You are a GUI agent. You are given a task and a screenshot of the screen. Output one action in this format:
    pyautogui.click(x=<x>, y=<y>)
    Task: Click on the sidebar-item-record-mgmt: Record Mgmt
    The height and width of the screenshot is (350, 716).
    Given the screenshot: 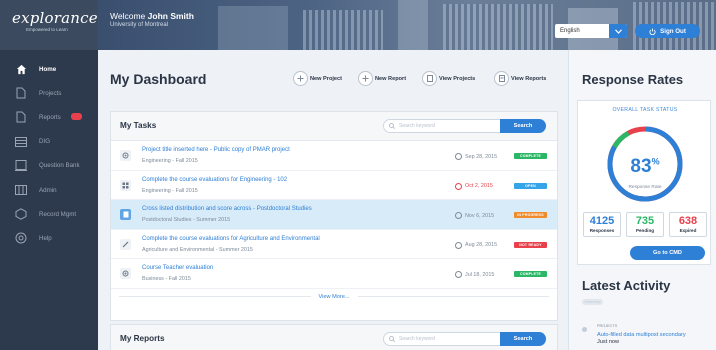 What is the action you would take?
    pyautogui.click(x=49, y=214)
    